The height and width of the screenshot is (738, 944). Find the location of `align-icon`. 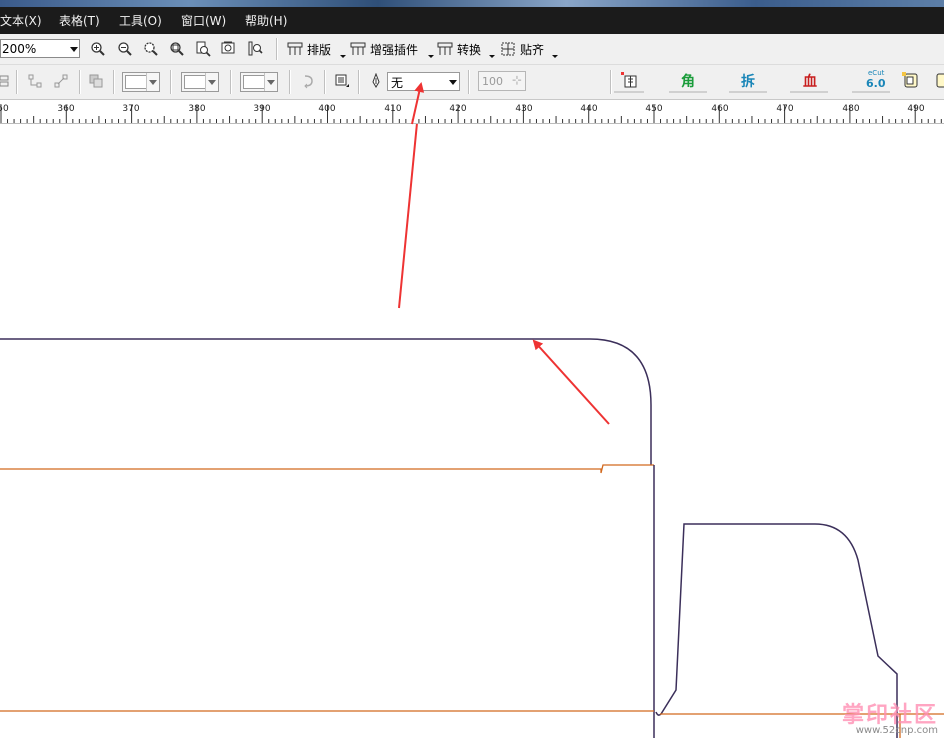

align-icon is located at coordinates (6, 81).